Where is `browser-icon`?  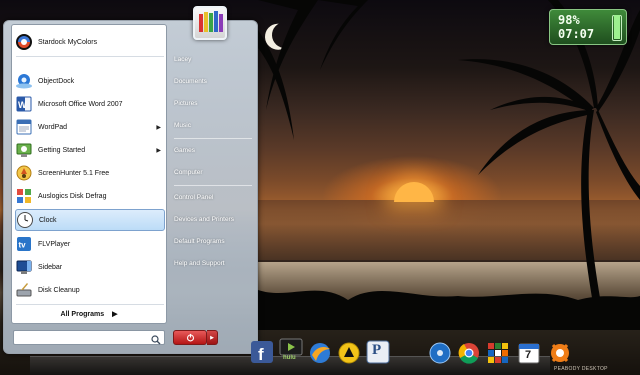
browser-icon is located at coordinates (320, 353).